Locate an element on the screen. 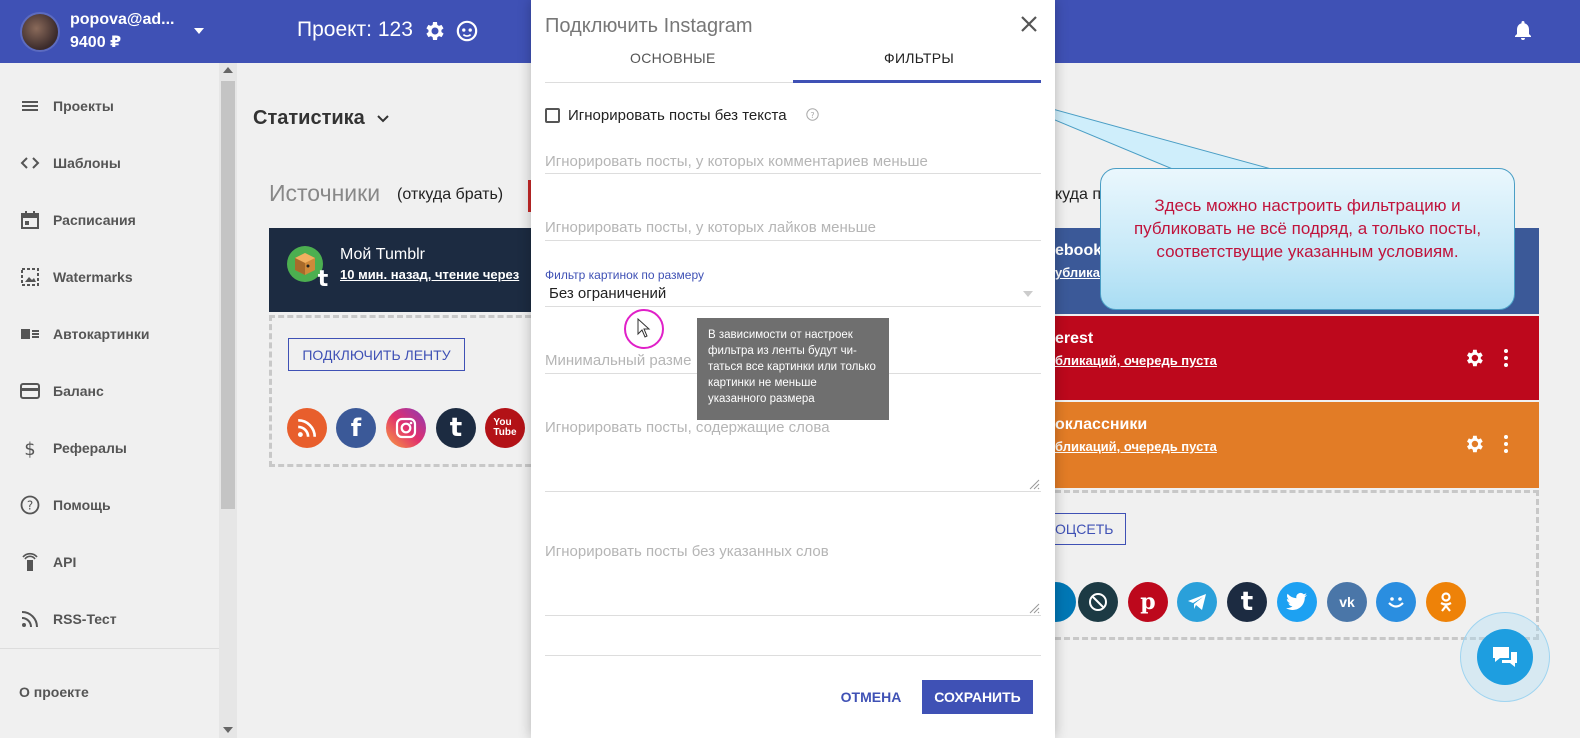 This screenshot has height=738, width=1580. sidebar-item-balance: Баланс is located at coordinates (109, 391).